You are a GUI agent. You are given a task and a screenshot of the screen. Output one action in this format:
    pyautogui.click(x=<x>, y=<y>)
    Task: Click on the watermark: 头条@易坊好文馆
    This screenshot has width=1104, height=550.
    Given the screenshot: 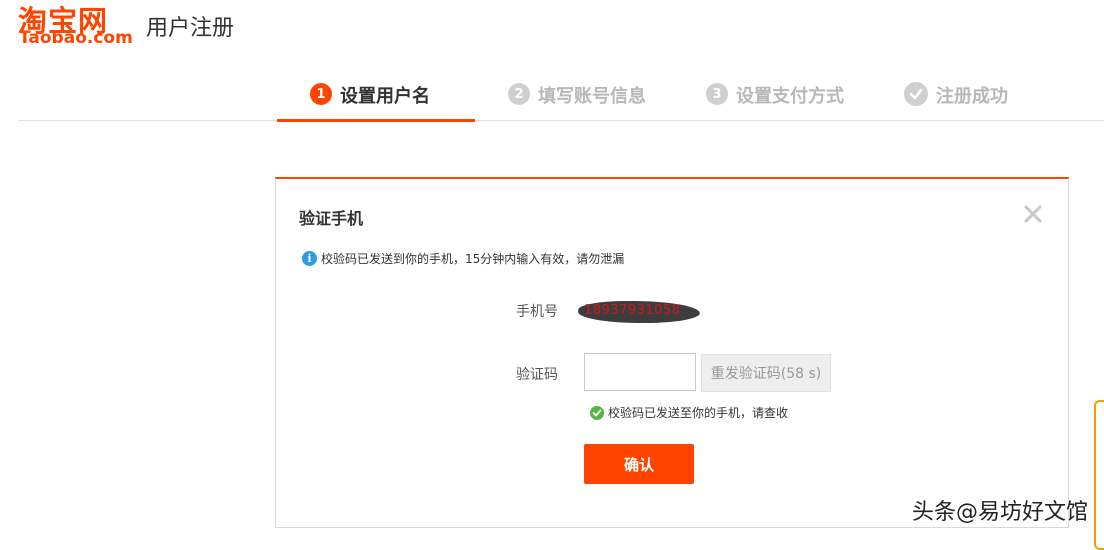 What is the action you would take?
    pyautogui.click(x=1000, y=512)
    